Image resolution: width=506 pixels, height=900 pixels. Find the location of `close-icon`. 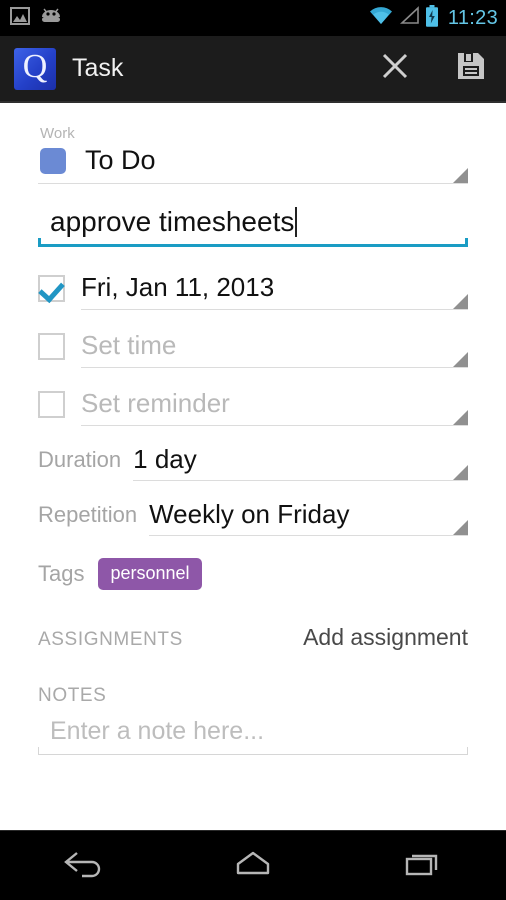

close-icon is located at coordinates (395, 68).